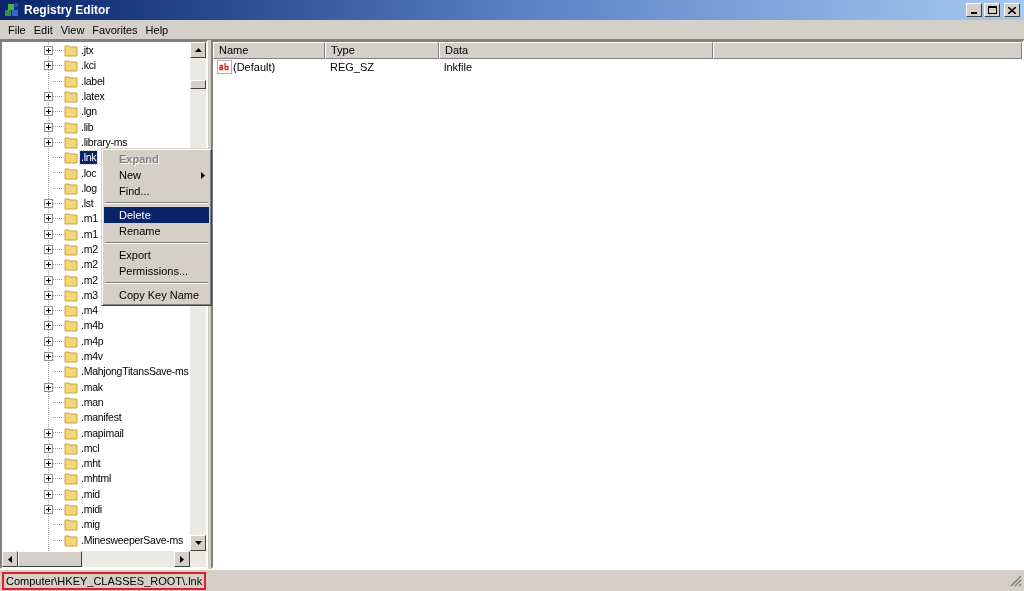 The height and width of the screenshot is (591, 1024). What do you see at coordinates (67, 10) in the screenshot?
I see `window-title: Registry Editor` at bounding box center [67, 10].